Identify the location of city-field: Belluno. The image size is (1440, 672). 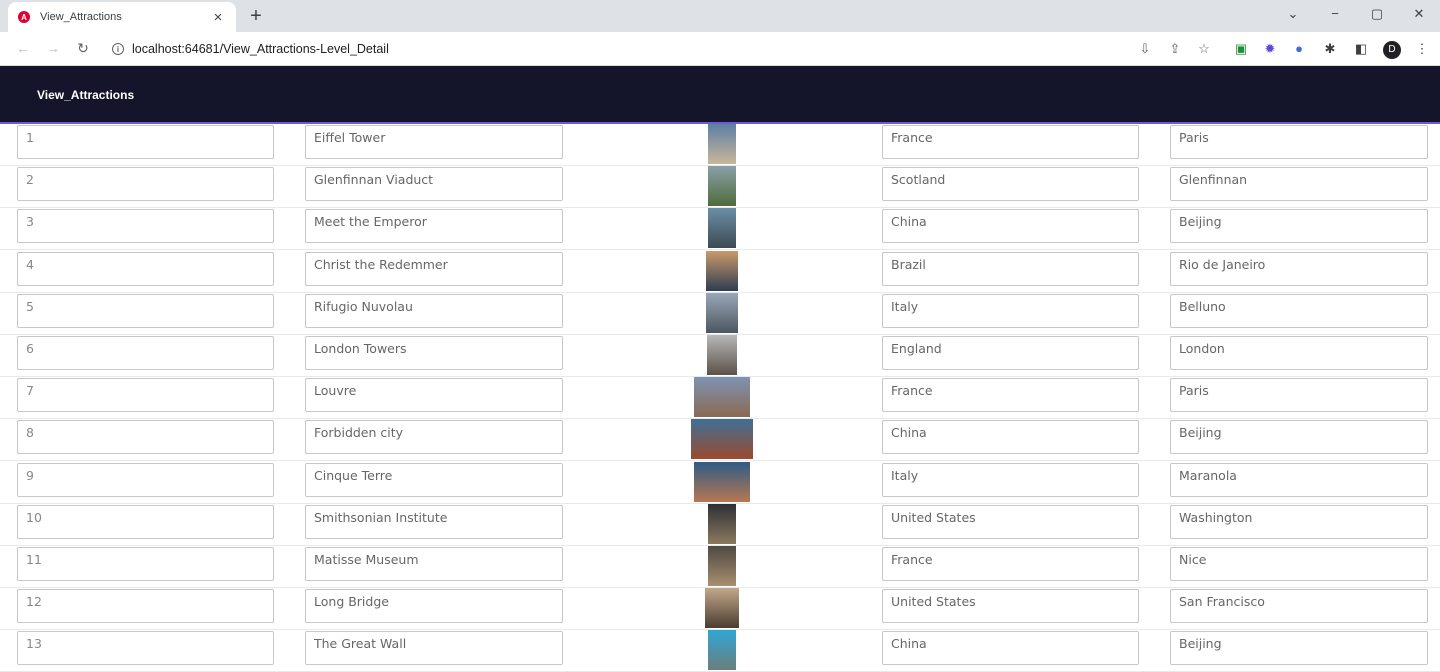
(1299, 310).